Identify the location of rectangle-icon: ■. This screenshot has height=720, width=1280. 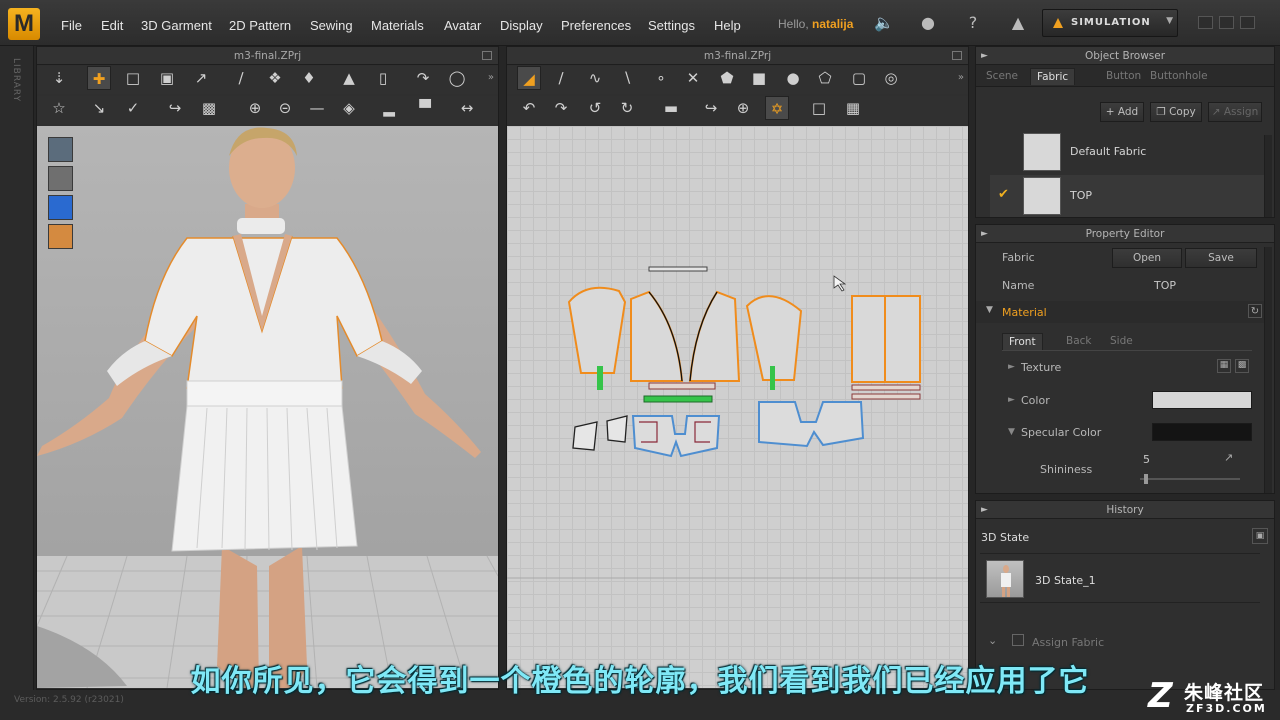
(759, 78).